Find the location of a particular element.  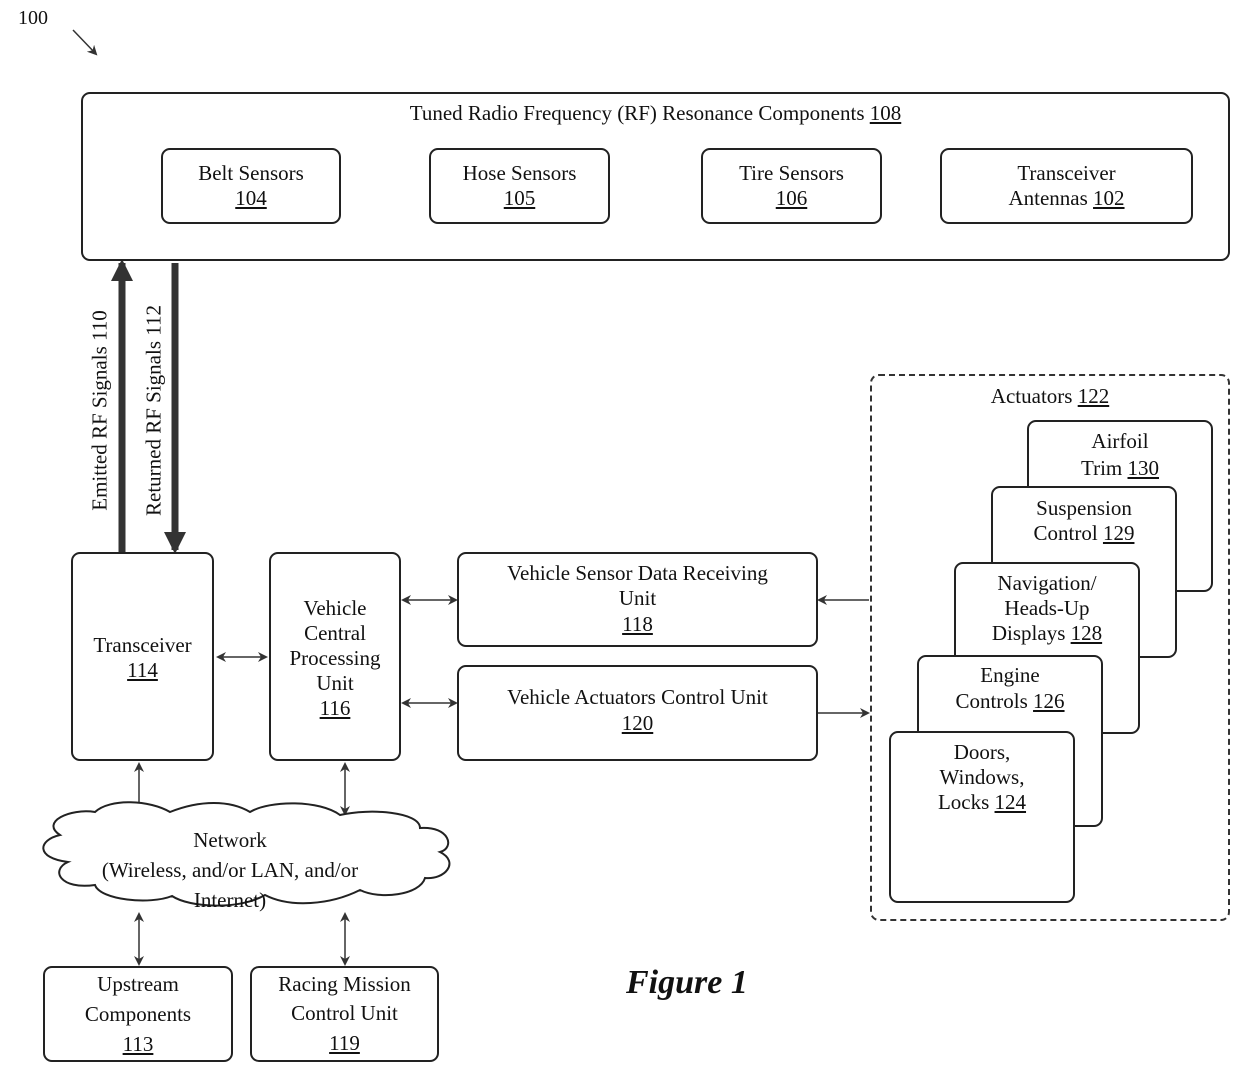

cpu-label-2: Central is located at coordinates (335, 633).